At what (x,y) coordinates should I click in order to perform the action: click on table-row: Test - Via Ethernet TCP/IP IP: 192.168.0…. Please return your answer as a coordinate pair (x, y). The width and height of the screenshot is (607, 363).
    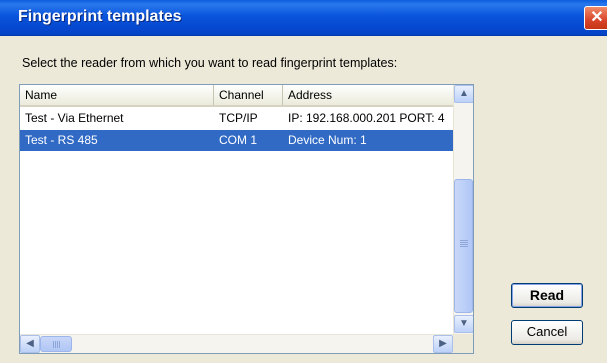
    Looking at the image, I should click on (236, 118).